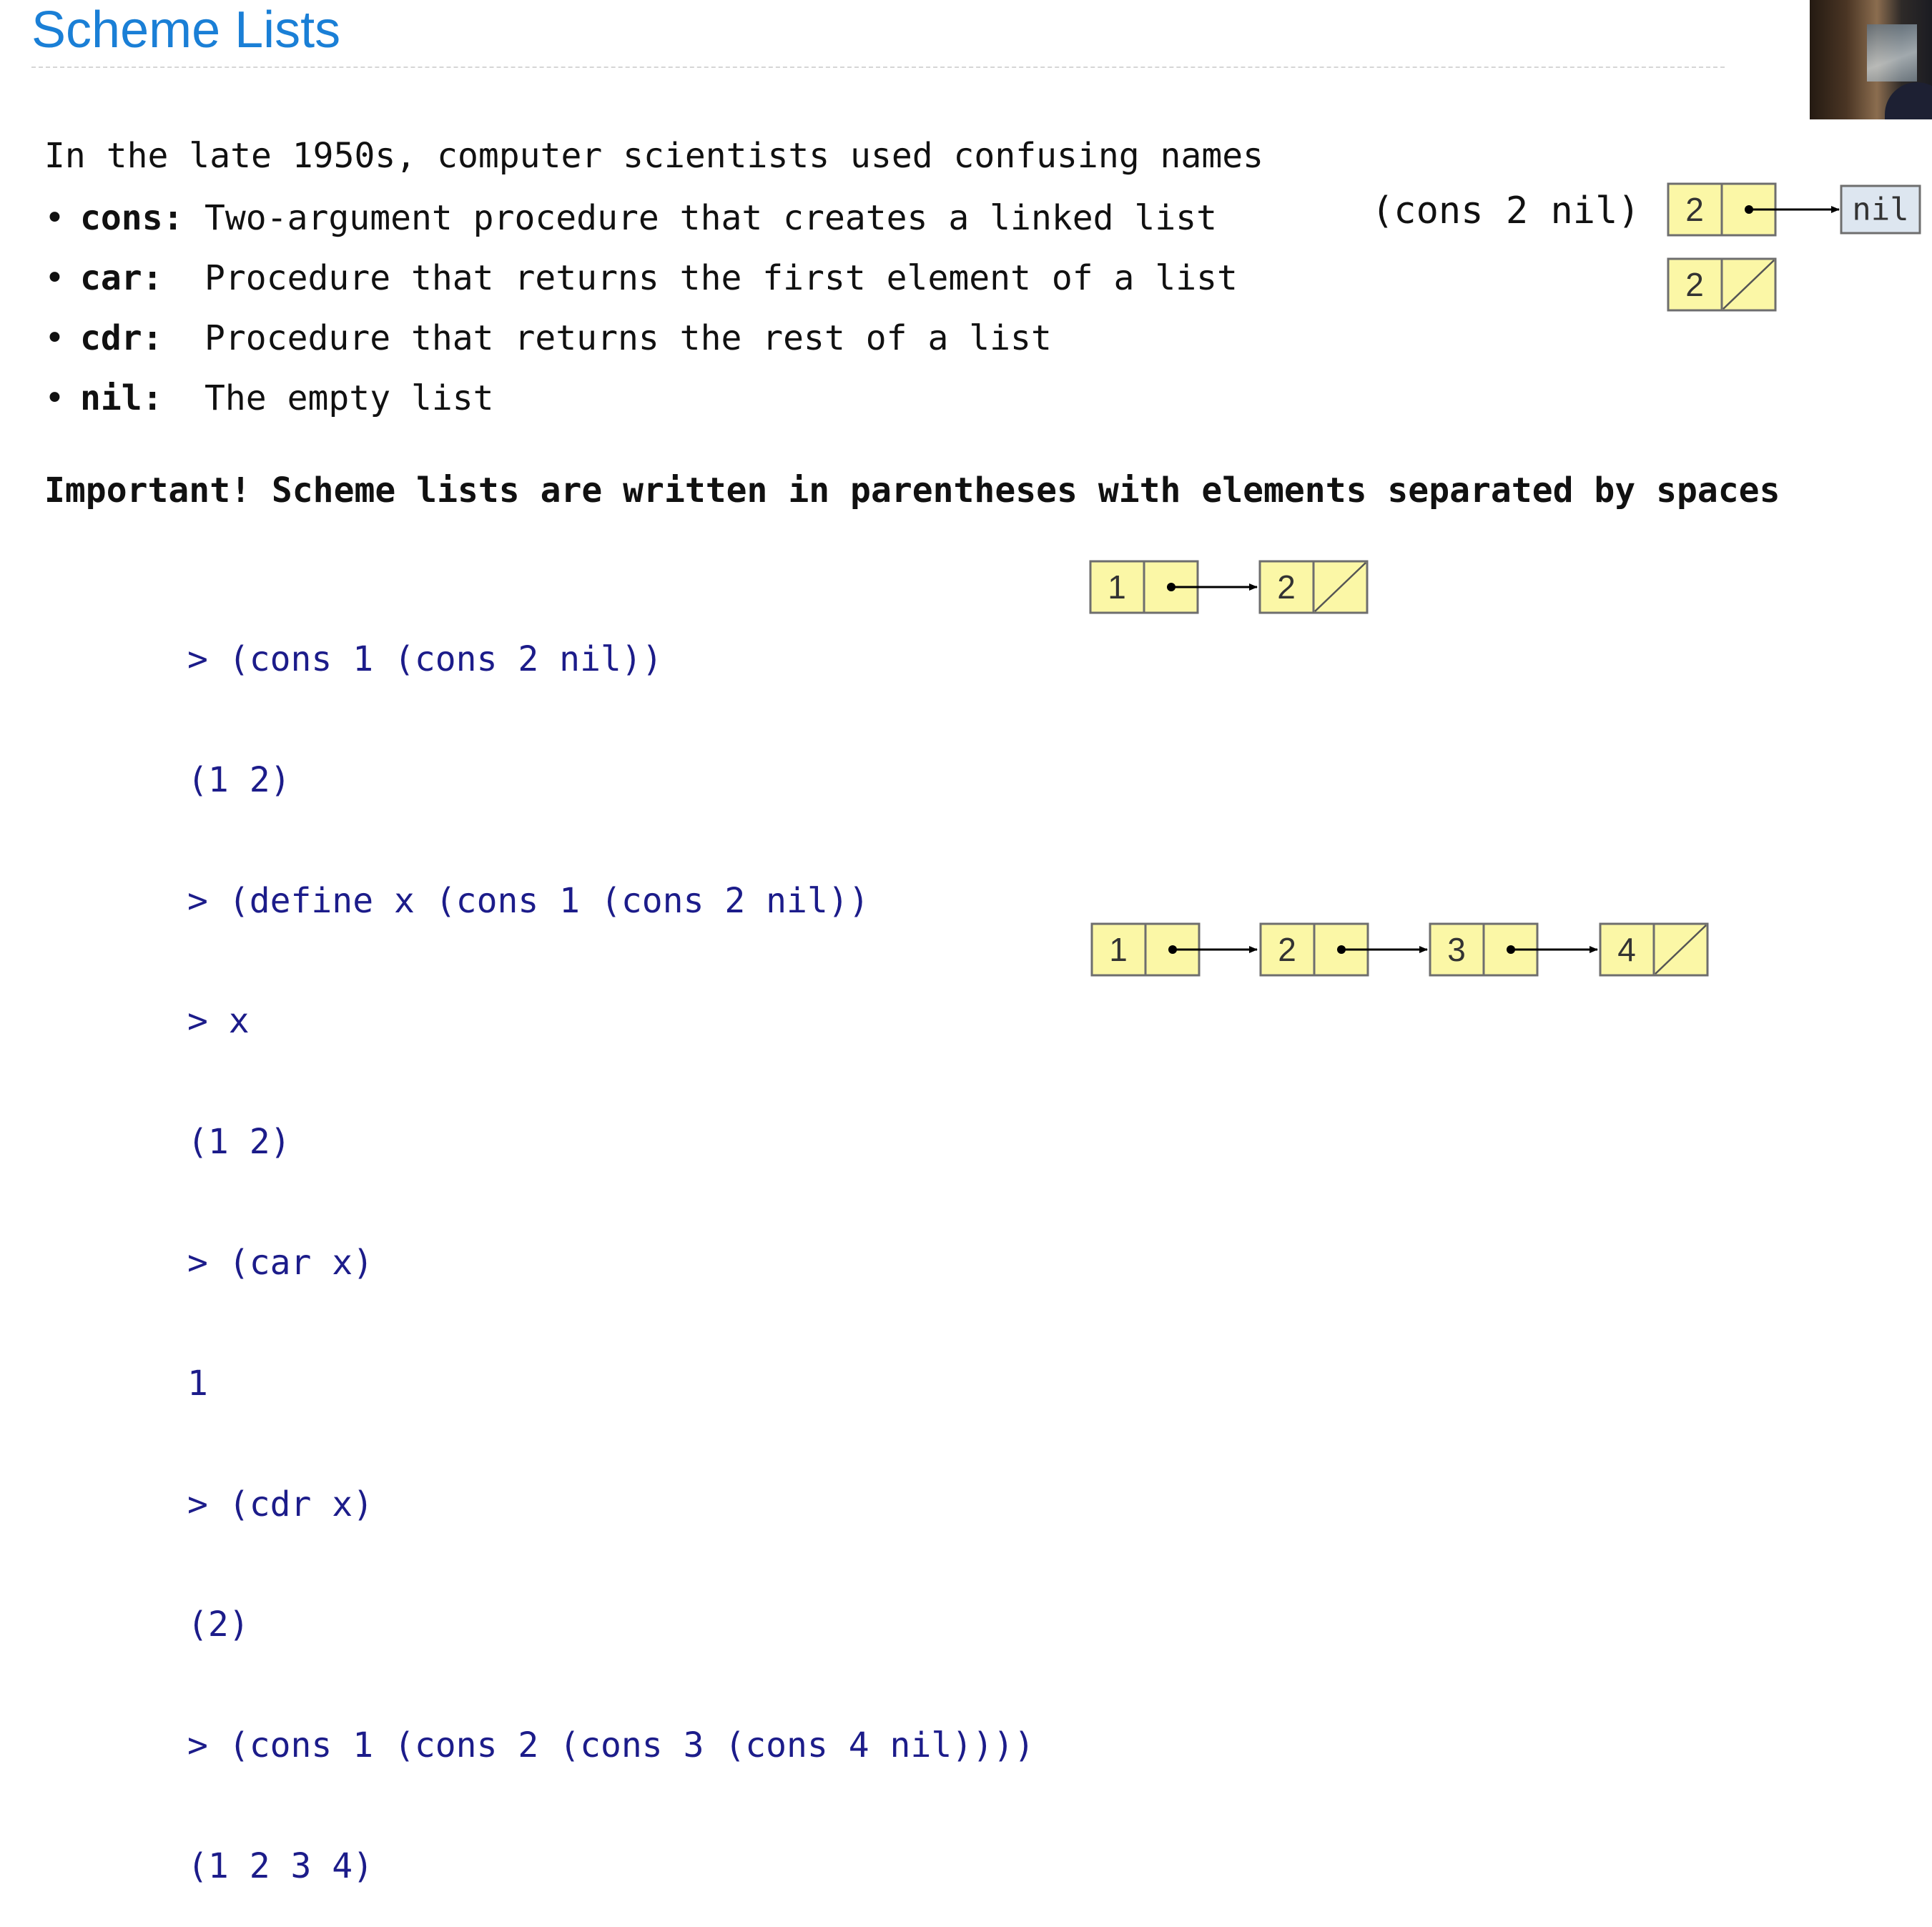  What do you see at coordinates (280, 1504) in the screenshot?
I see `code-line: > (cdr x)` at bounding box center [280, 1504].